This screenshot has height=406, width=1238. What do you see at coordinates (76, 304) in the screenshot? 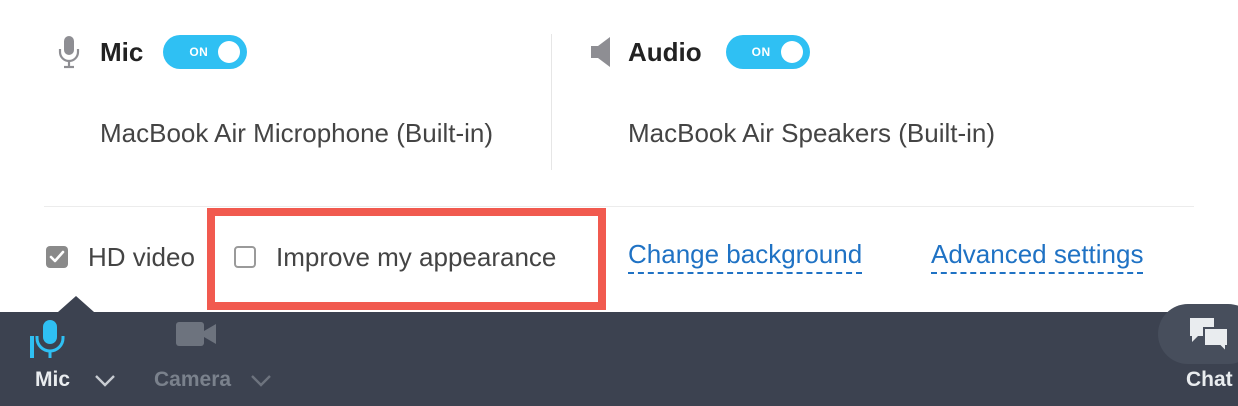
I see `popover-pointer` at bounding box center [76, 304].